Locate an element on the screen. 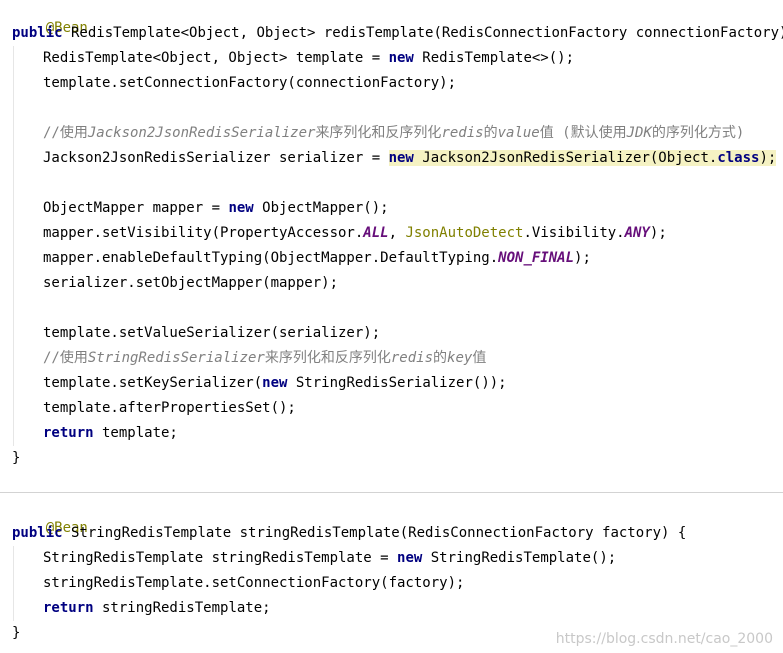 The width and height of the screenshot is (783, 653). code-text: template.afterPropertiesSet(); is located at coordinates (169, 408).